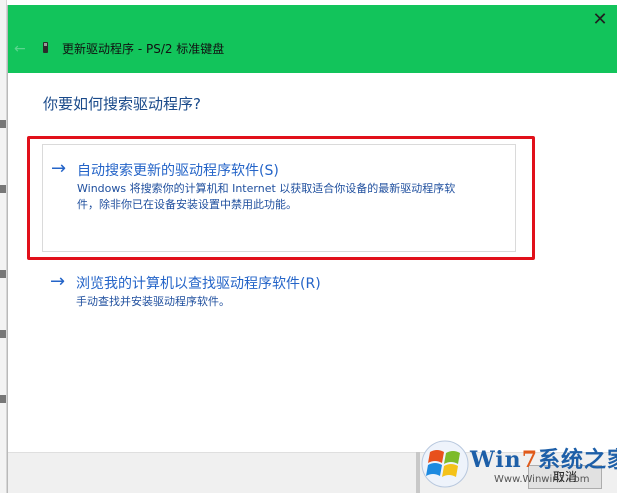 This screenshot has width=617, height=493. I want to click on close-icon: ✕, so click(600, 19).